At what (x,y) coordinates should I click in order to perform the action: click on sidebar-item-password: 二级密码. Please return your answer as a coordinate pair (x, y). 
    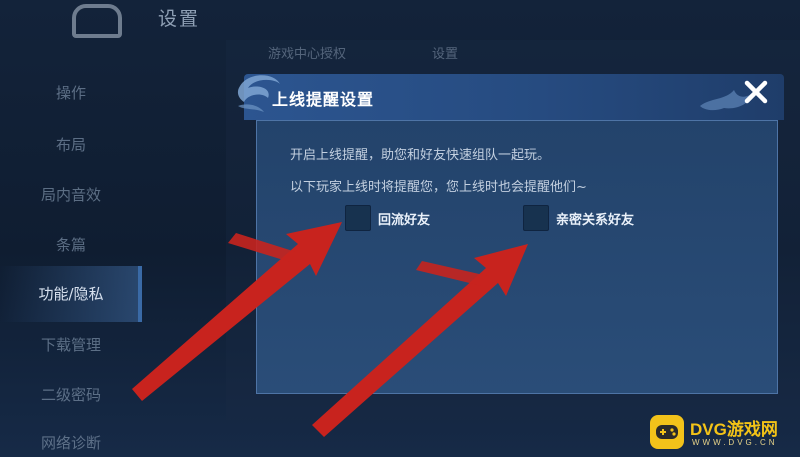
    Looking at the image, I should click on (71, 394).